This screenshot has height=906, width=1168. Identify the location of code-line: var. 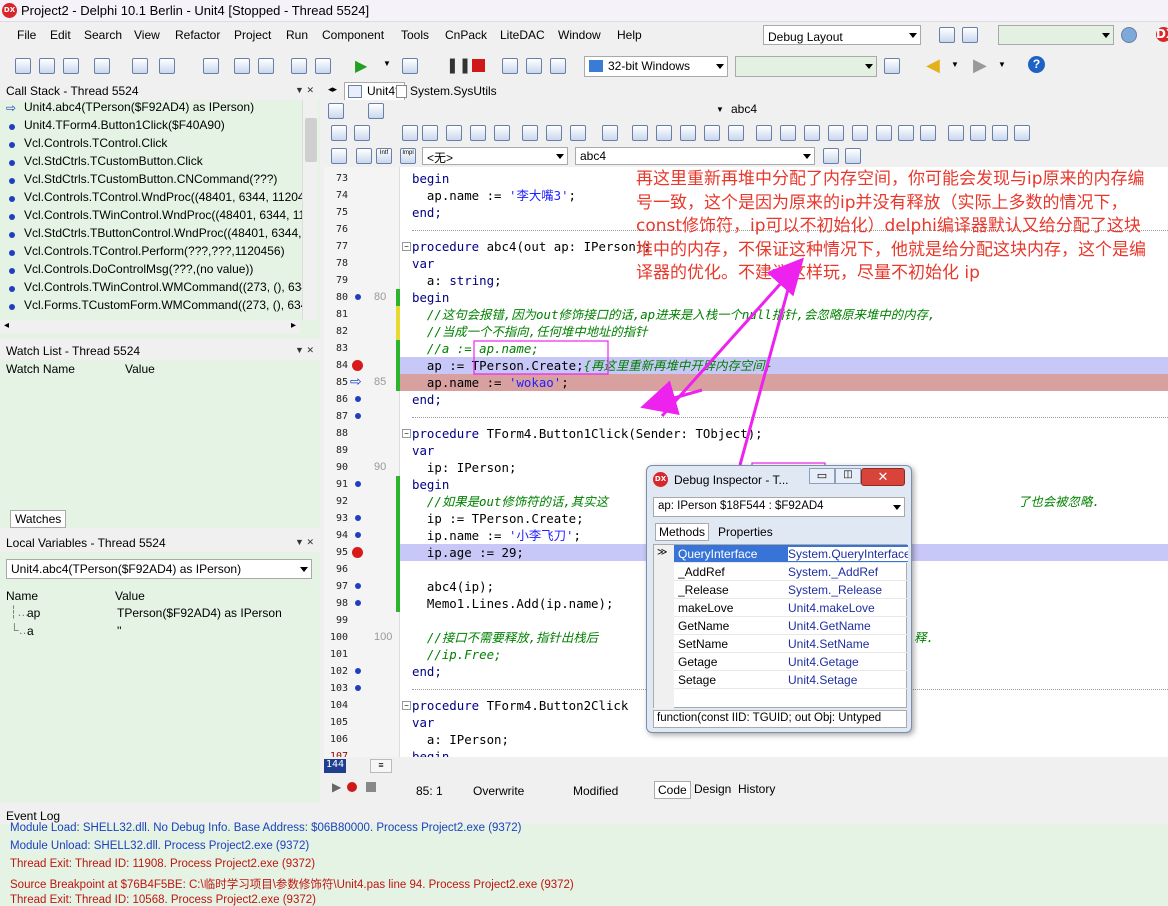
(423, 450).